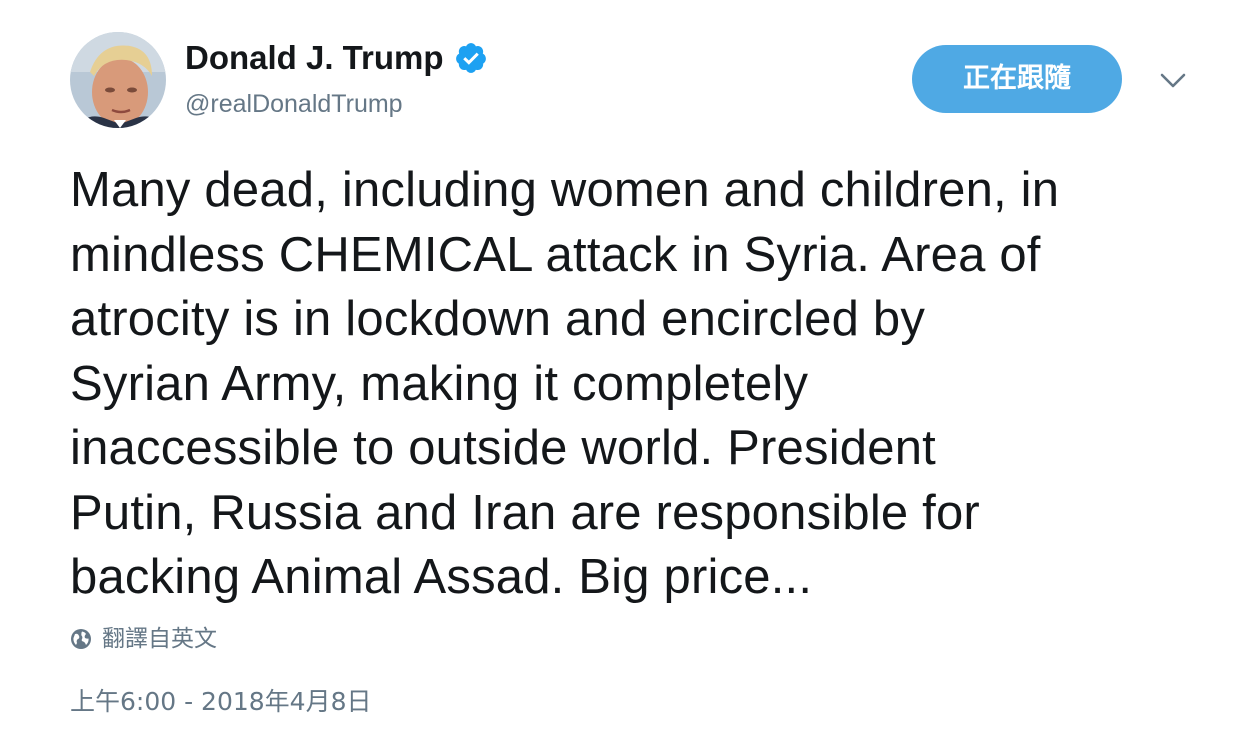 The width and height of the screenshot is (1252, 742). What do you see at coordinates (439, 383) in the screenshot?
I see `tweet-text-line: Syrian Army, making it completely` at bounding box center [439, 383].